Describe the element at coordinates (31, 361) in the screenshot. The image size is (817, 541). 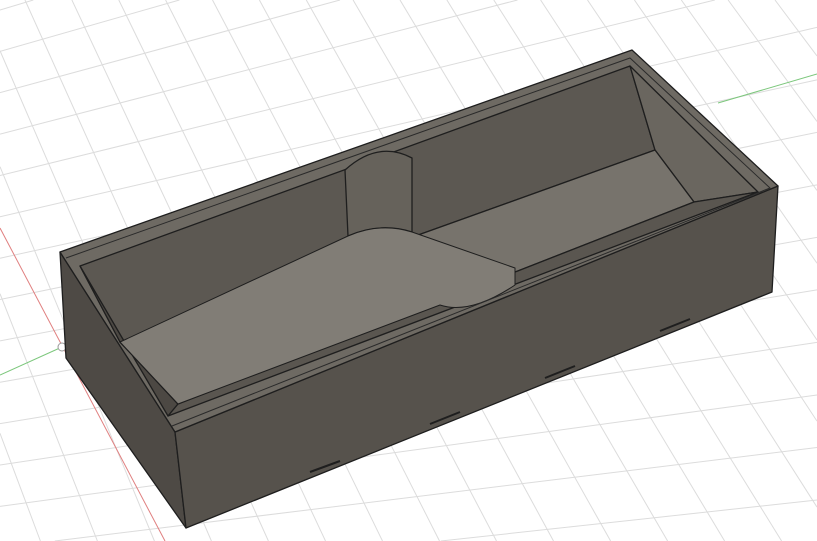
I see `y-axis-line` at that location.